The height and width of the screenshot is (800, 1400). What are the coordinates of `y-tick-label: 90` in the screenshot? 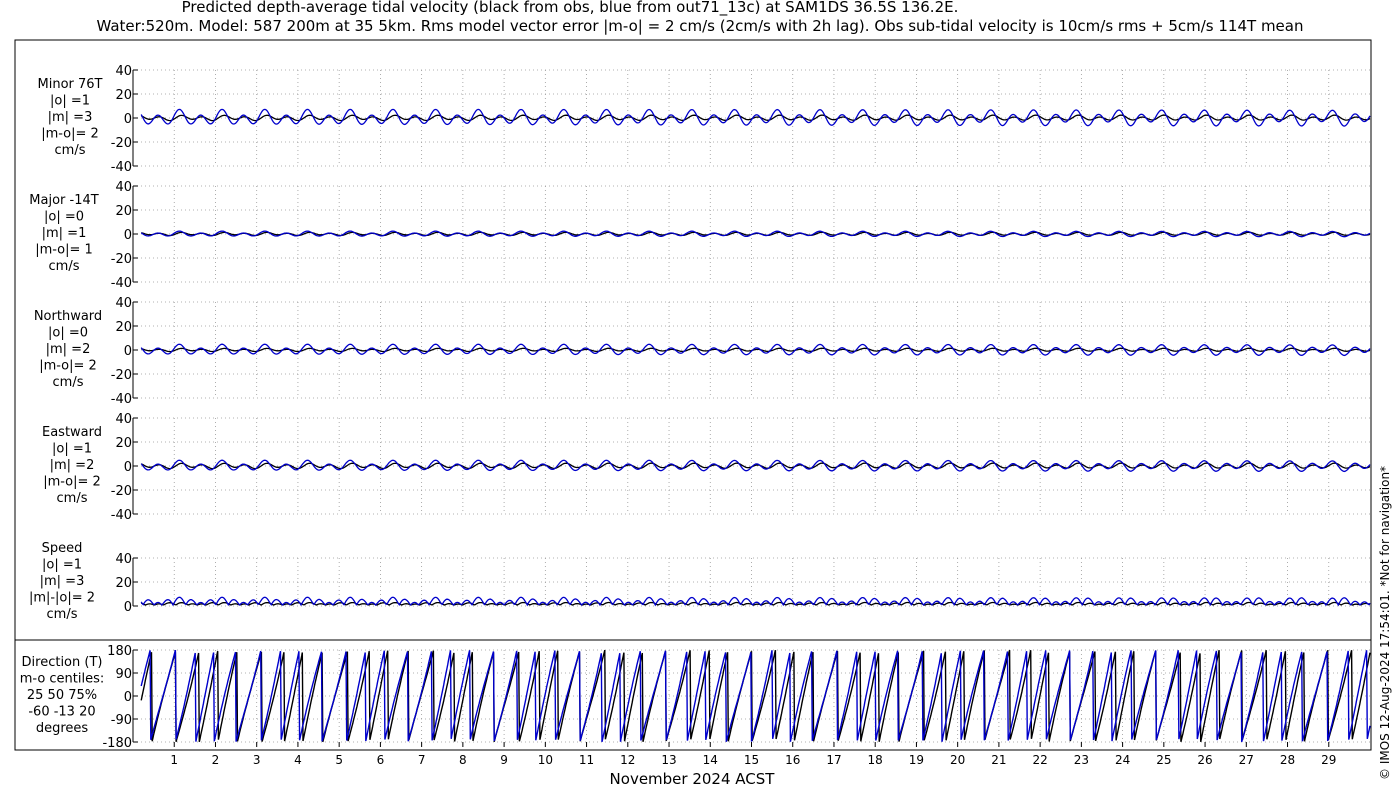 It's located at (123, 674).